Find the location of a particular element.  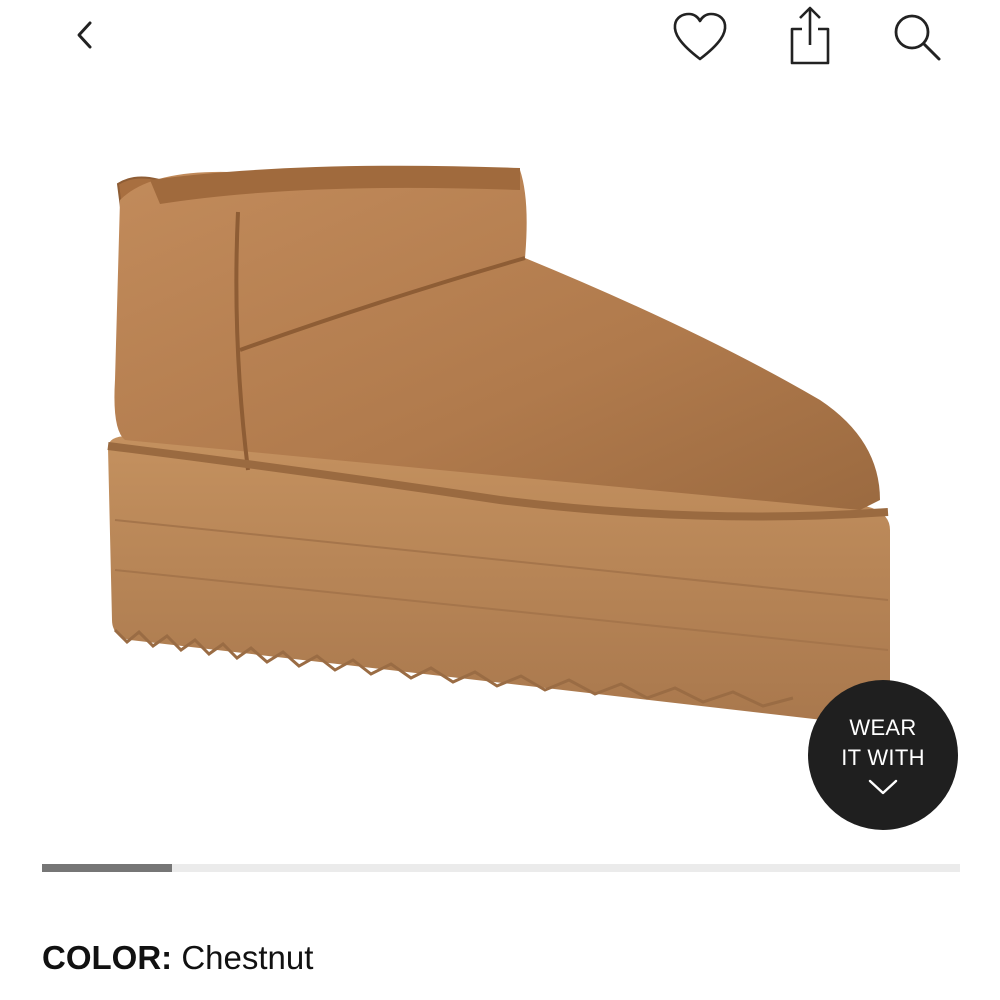

search-button is located at coordinates (917, 37).